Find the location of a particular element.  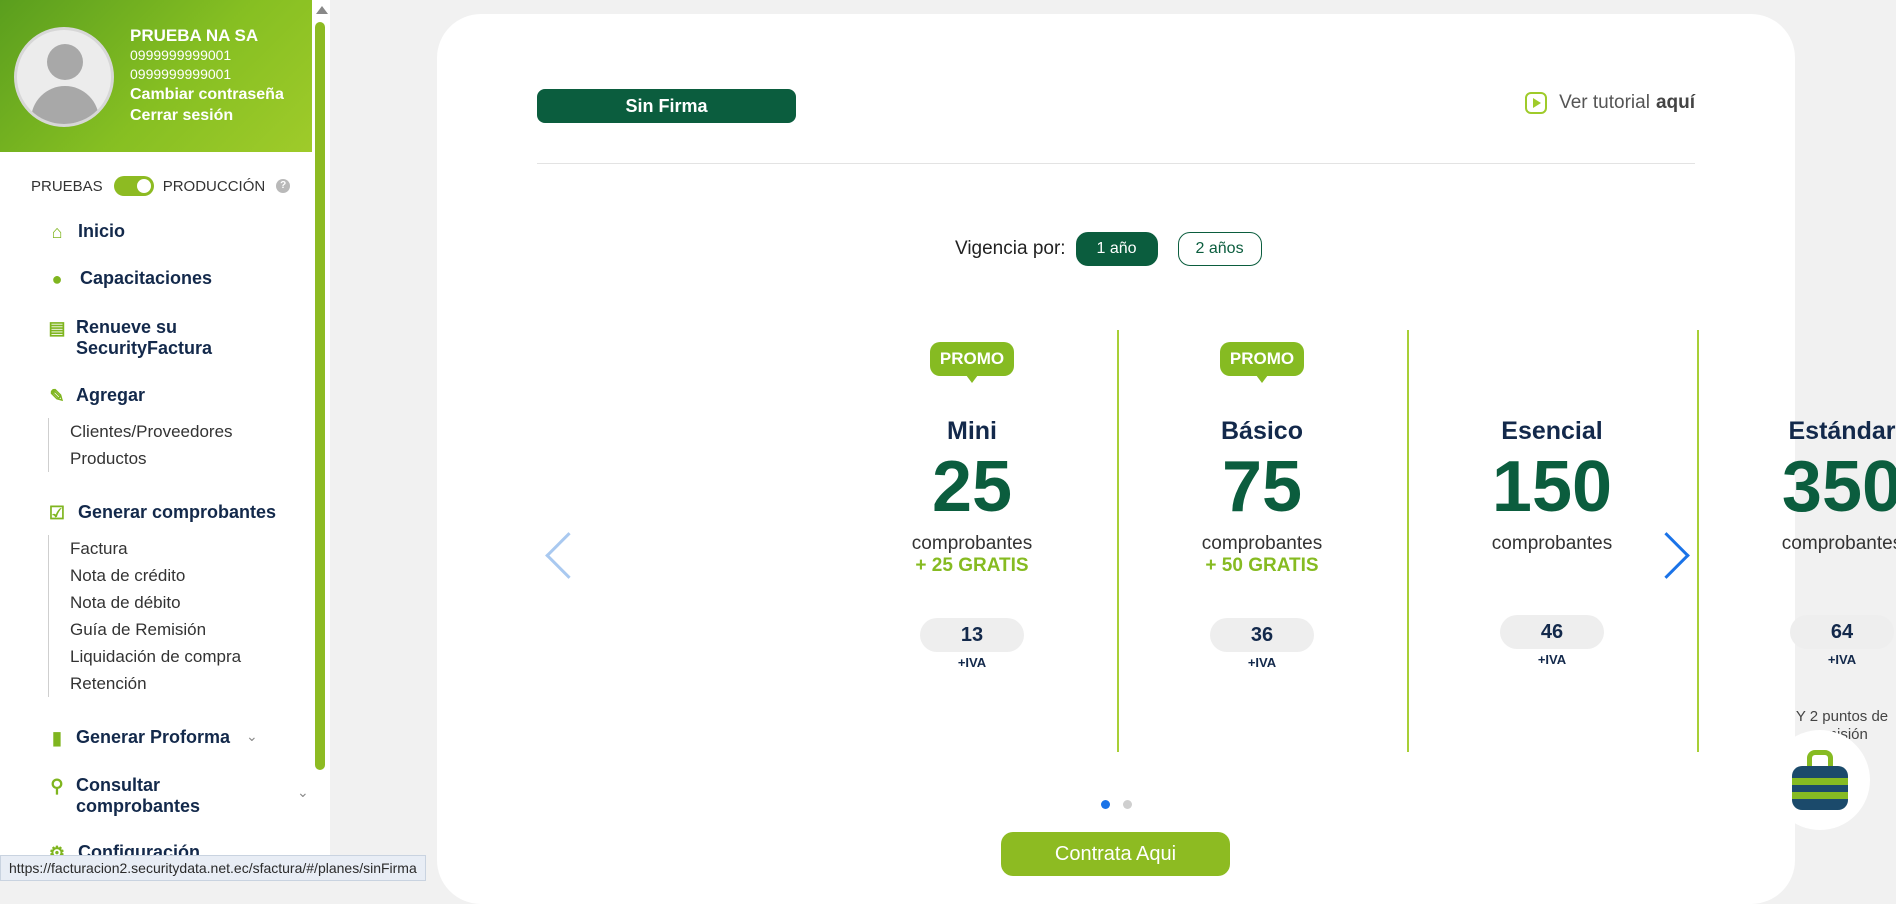

nav-inicio-label: Inicio is located at coordinates (102, 231).